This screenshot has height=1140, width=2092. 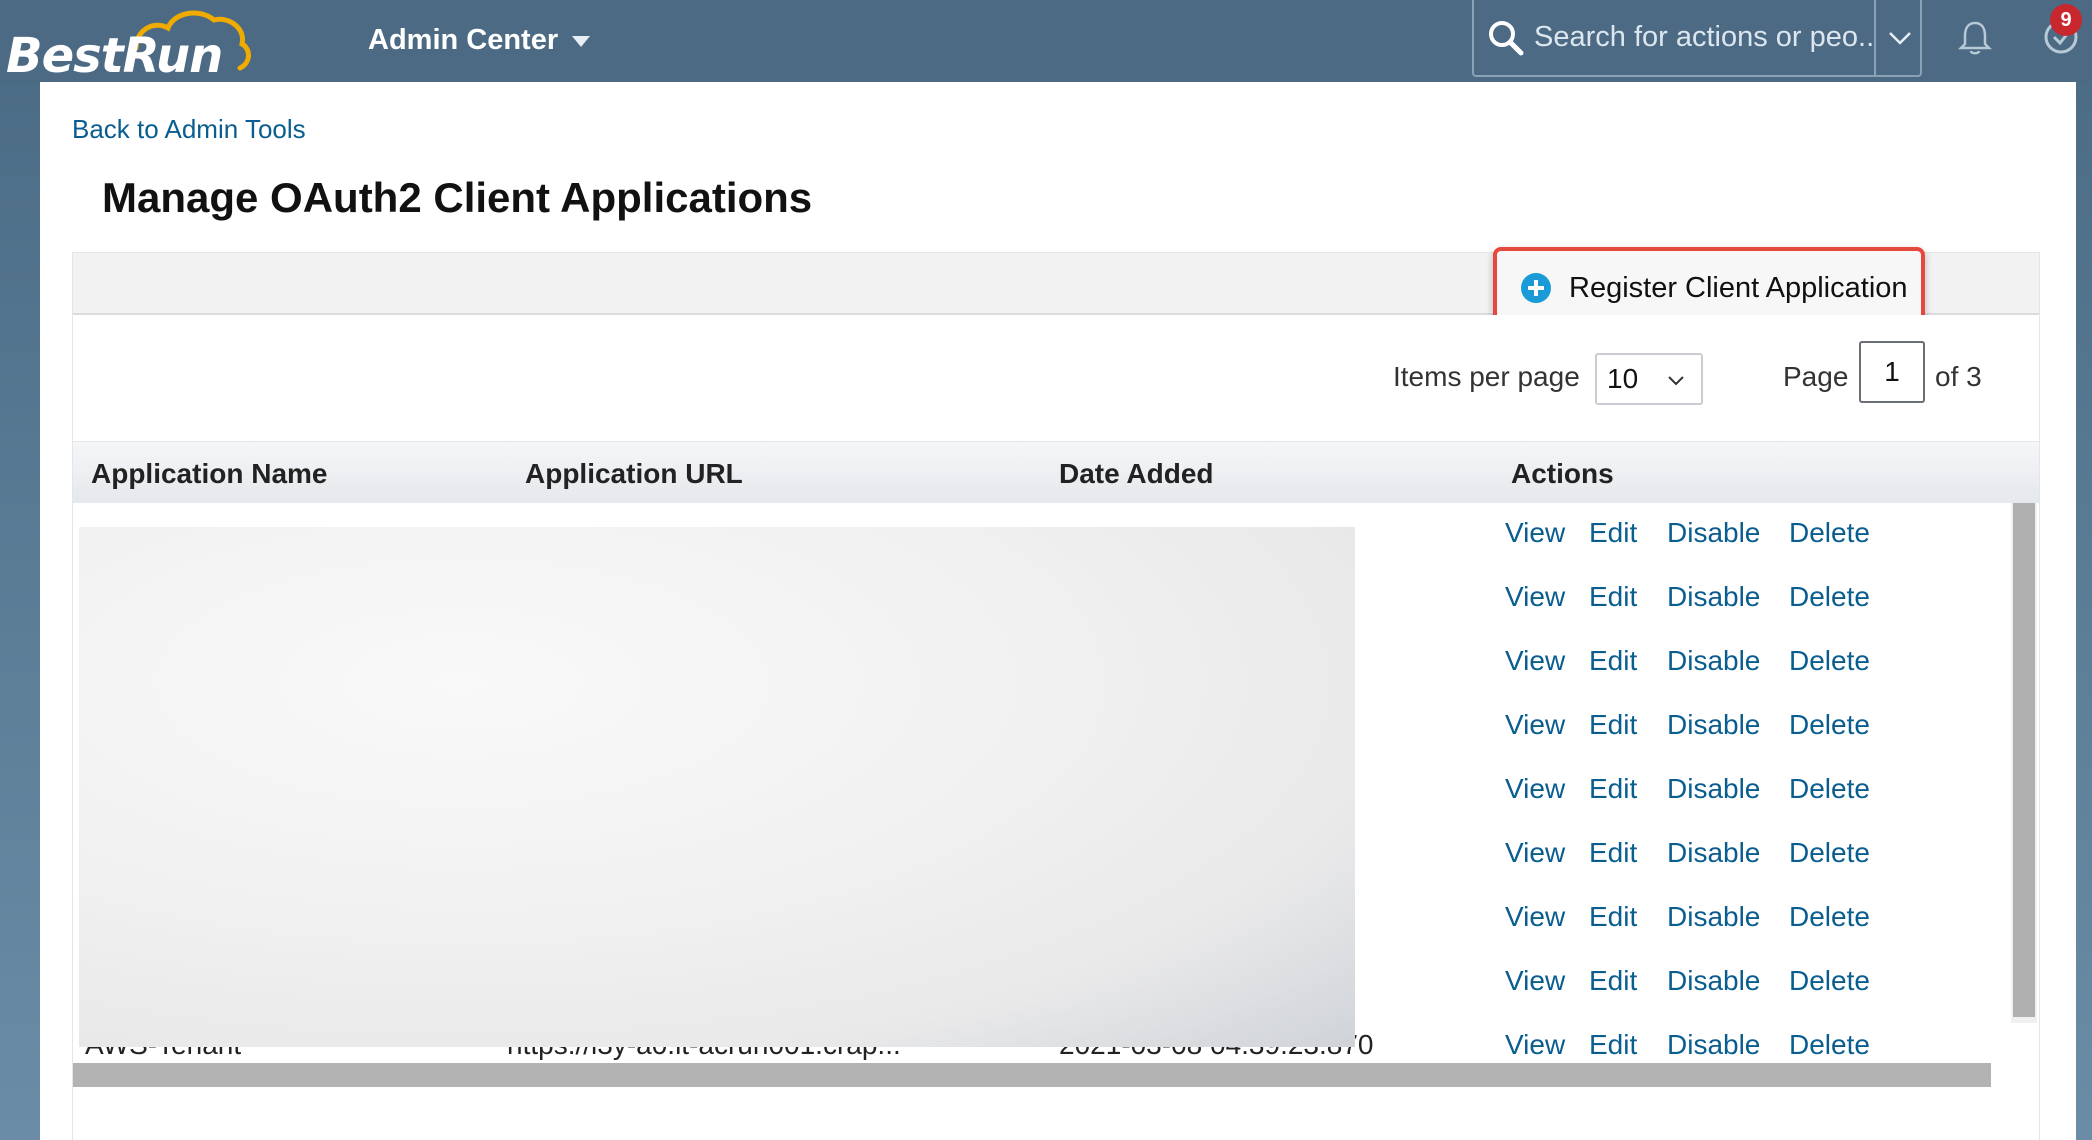 What do you see at coordinates (2066, 20) in the screenshot?
I see `notification-badge: 9` at bounding box center [2066, 20].